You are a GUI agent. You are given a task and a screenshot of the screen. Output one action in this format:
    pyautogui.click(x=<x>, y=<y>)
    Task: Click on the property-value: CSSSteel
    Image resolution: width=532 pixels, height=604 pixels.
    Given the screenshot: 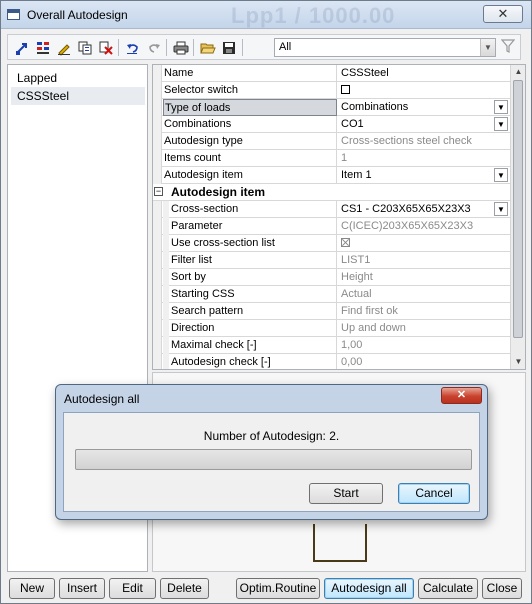 What is the action you would take?
    pyautogui.click(x=424, y=73)
    